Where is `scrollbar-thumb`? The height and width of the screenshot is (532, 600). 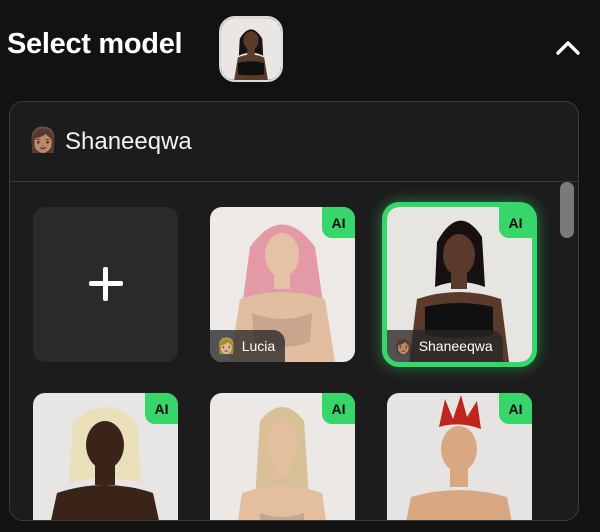 scrollbar-thumb is located at coordinates (567, 210).